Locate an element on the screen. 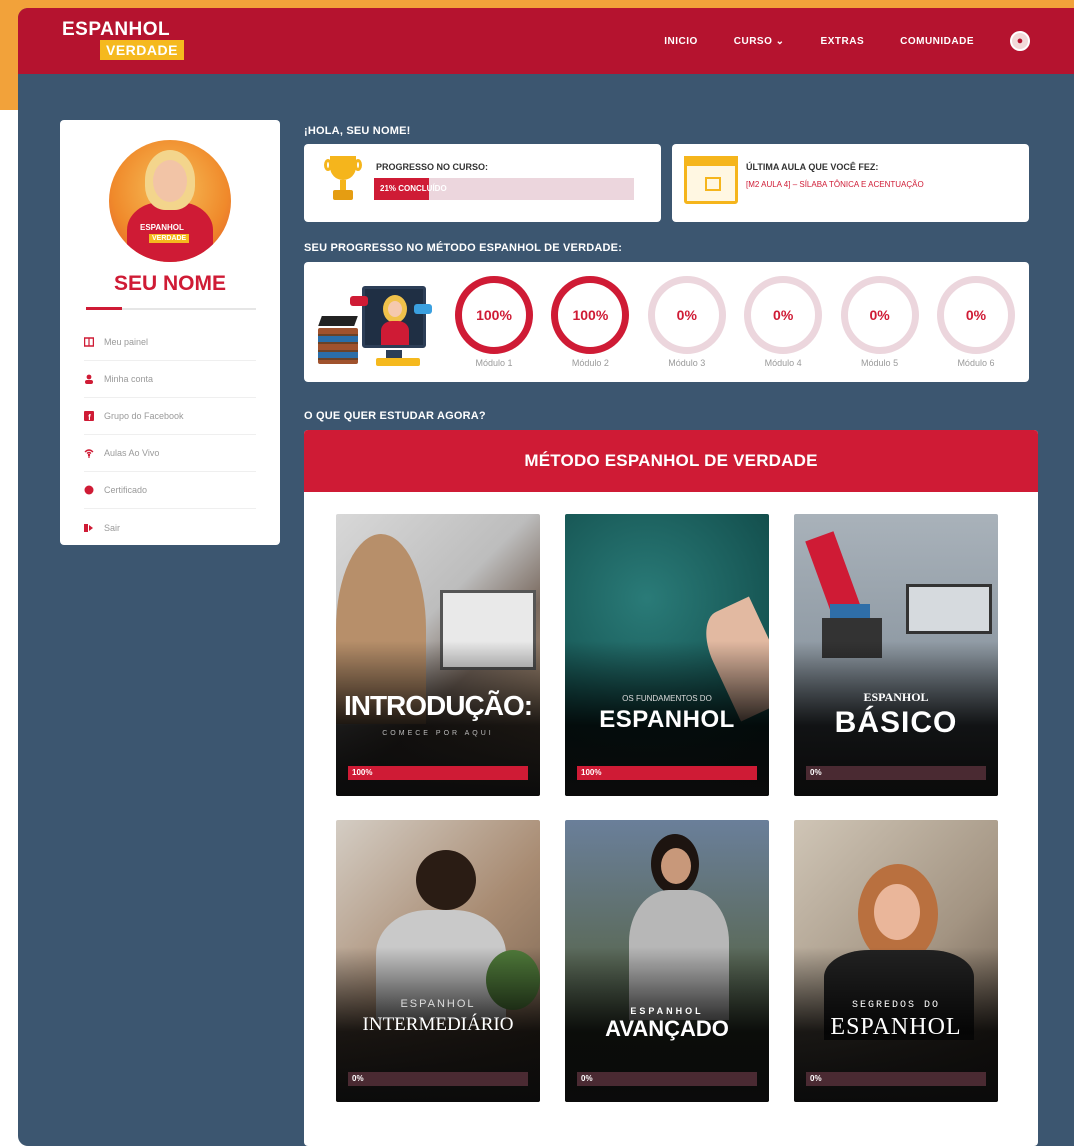 Image resolution: width=1074 pixels, height=1146 pixels. course-basico: ESPANHOL BÁSICO 0% is located at coordinates (896, 655).